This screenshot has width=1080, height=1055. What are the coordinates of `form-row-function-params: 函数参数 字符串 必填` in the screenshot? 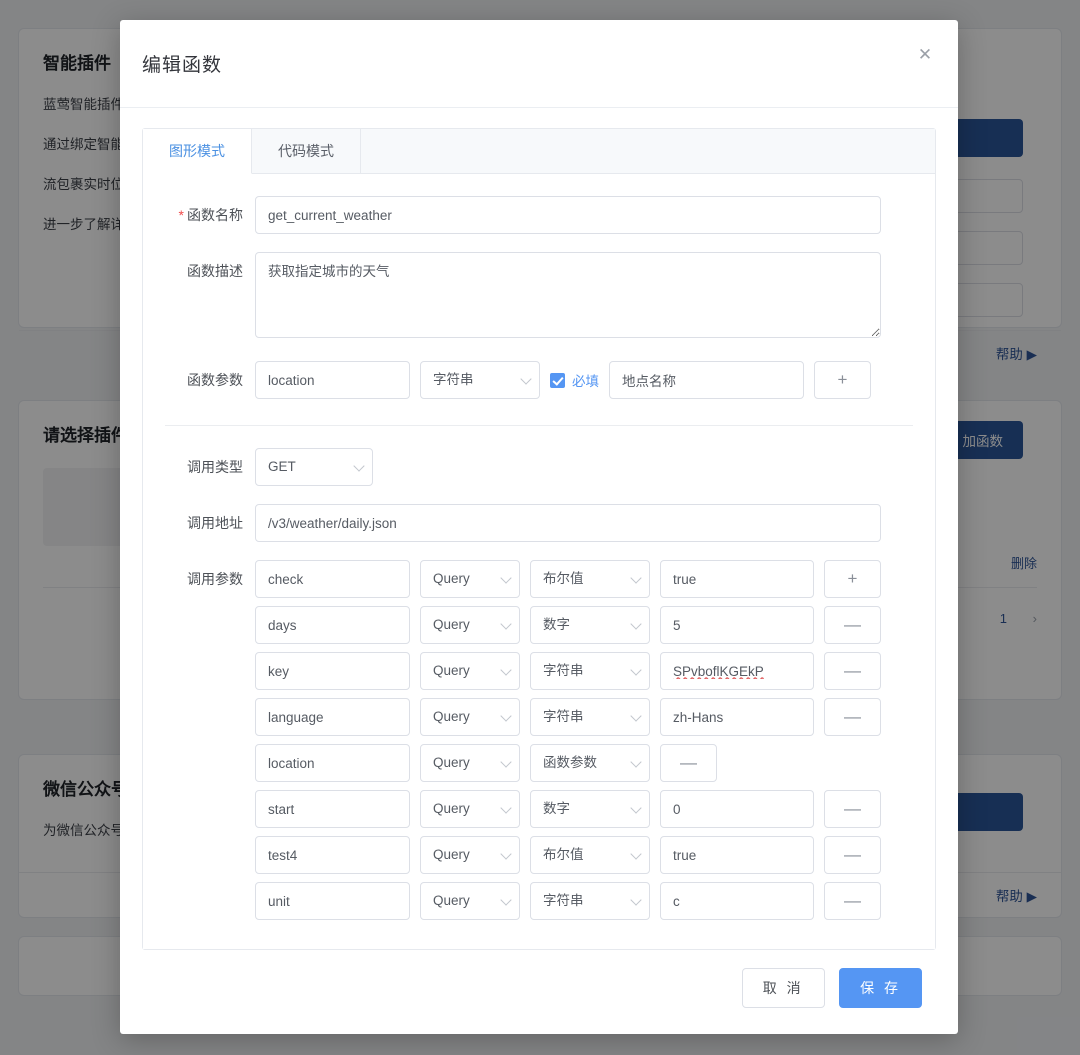 It's located at (539, 382).